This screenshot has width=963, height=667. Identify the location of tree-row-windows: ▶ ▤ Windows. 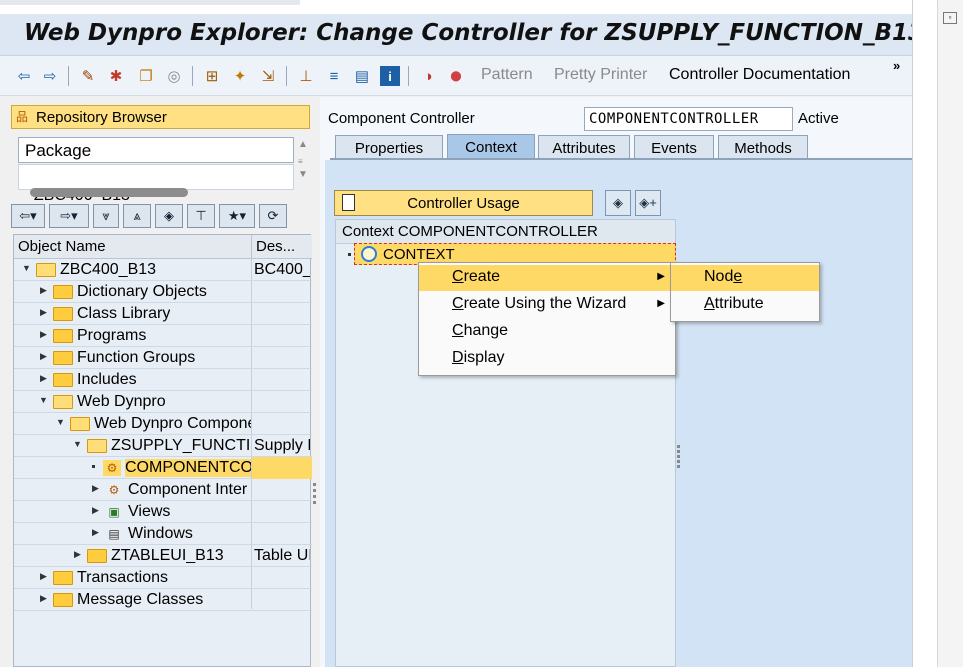
(163, 534).